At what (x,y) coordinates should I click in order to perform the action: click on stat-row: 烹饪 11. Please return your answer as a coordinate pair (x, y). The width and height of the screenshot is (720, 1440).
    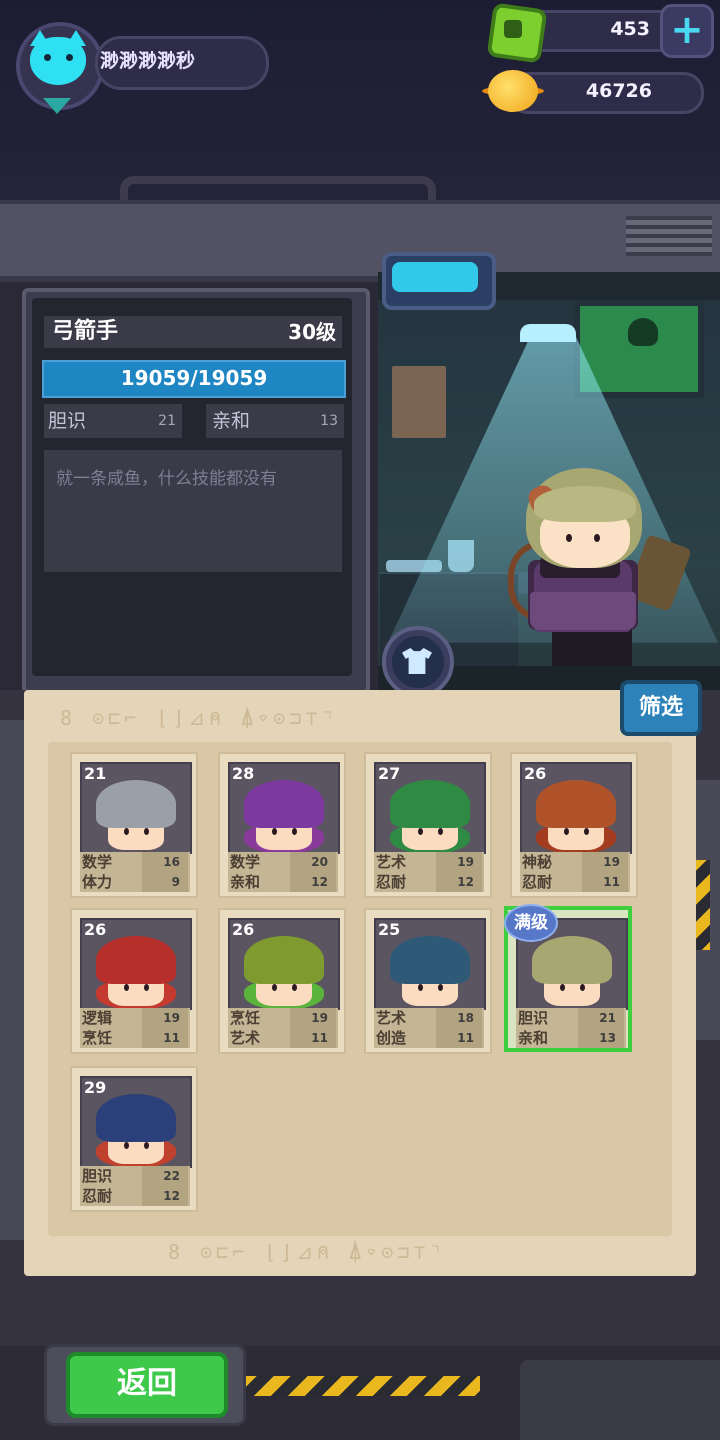
    Looking at the image, I should click on (135, 1038).